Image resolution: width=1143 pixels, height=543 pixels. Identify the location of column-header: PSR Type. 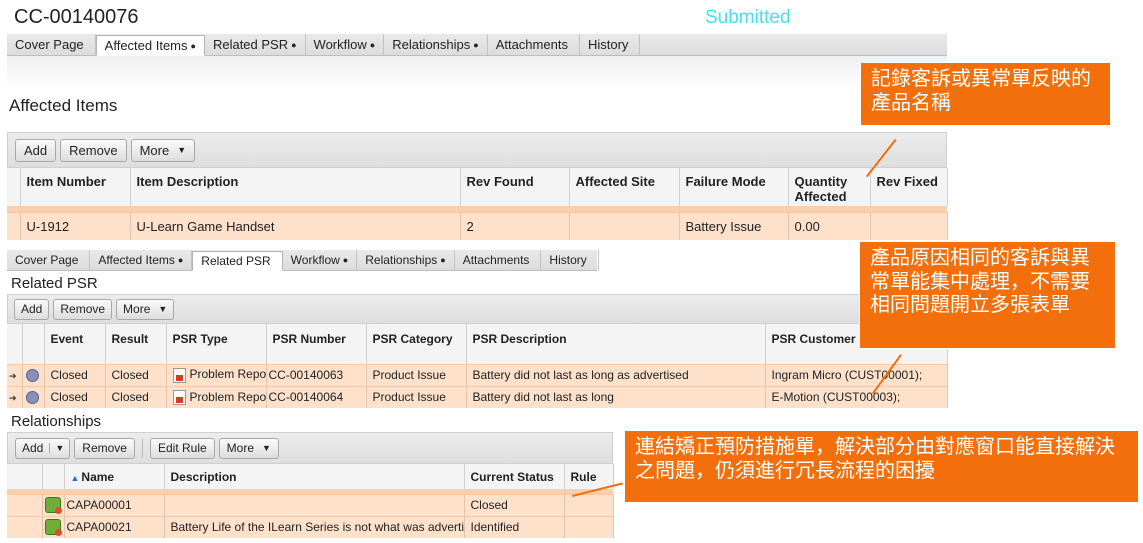
(216, 344).